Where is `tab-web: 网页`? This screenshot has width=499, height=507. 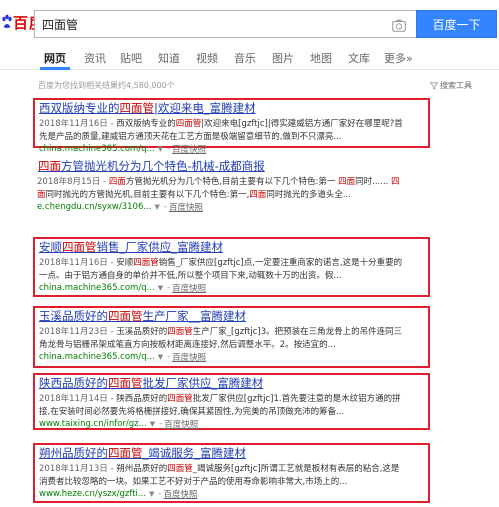
tab-web: 网页 is located at coordinates (55, 58).